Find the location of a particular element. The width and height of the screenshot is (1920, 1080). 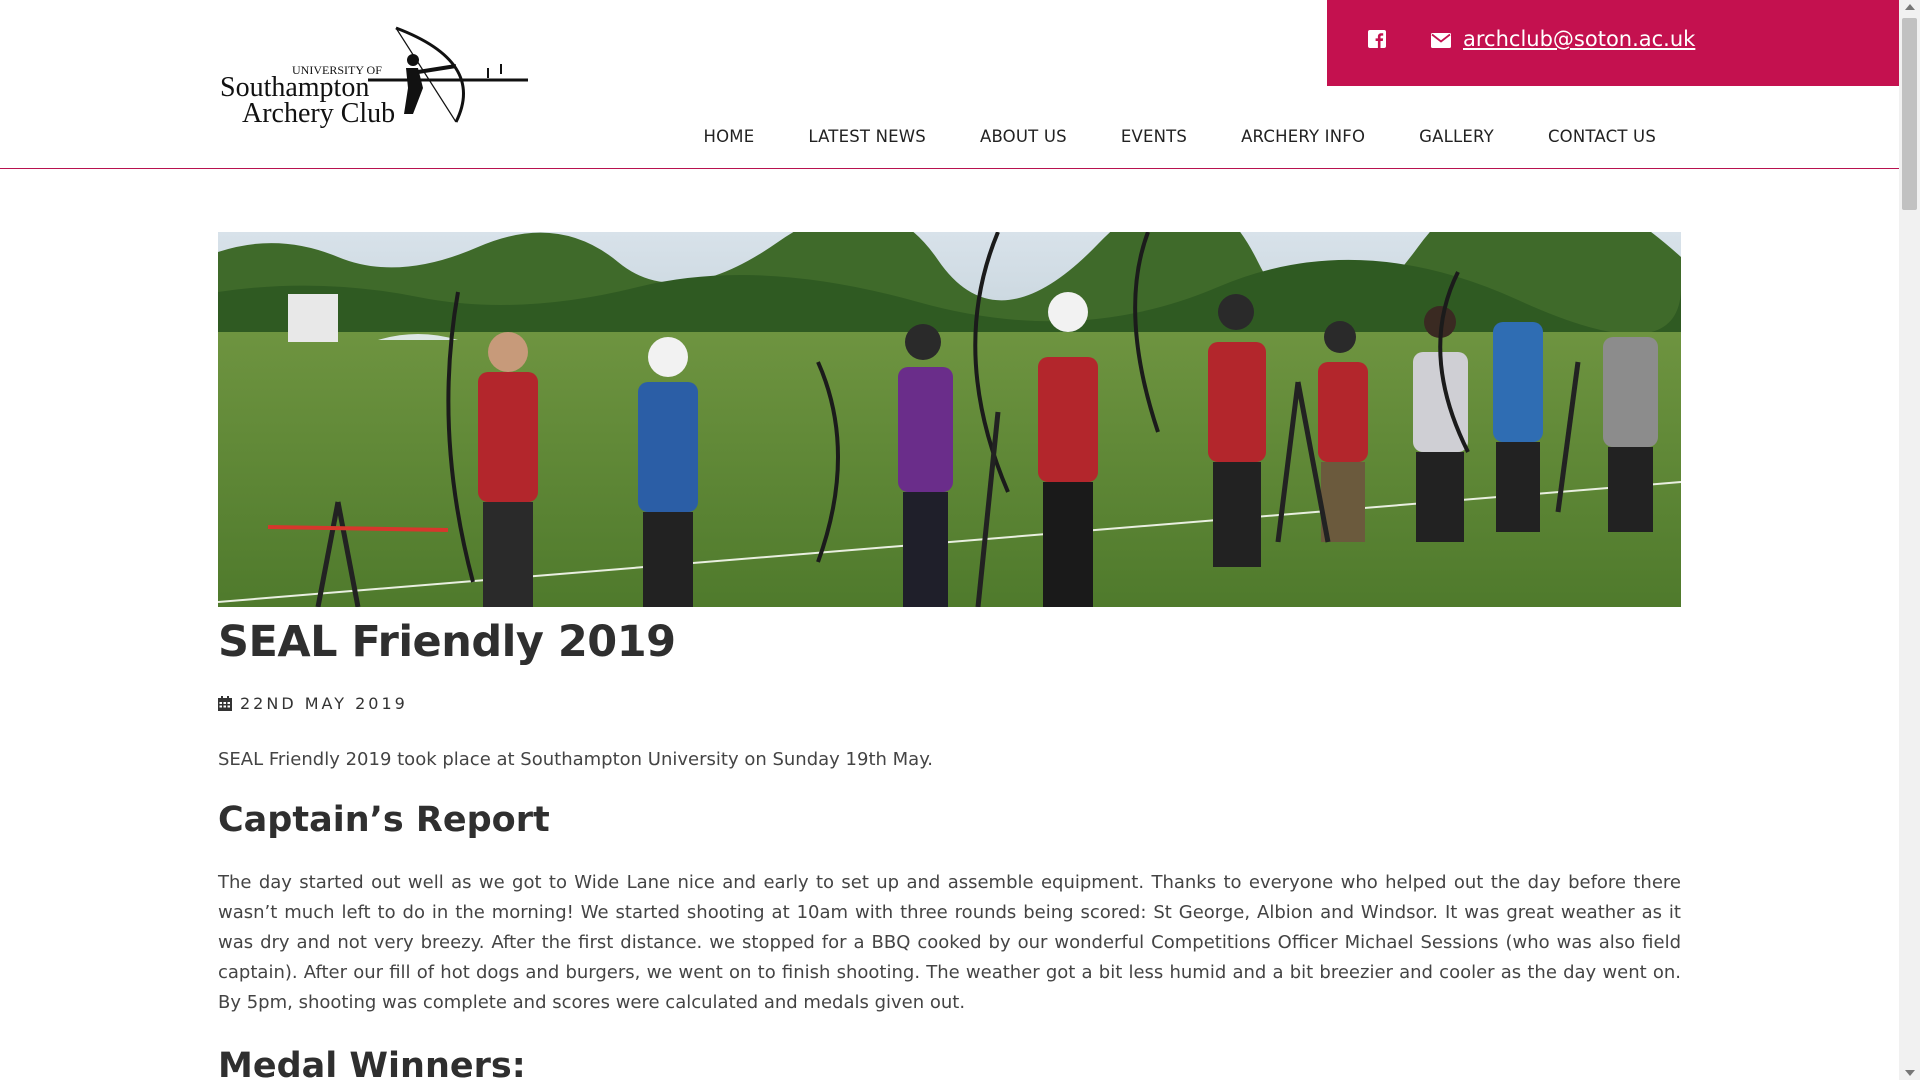

nav-home: HOME is located at coordinates (728, 136).